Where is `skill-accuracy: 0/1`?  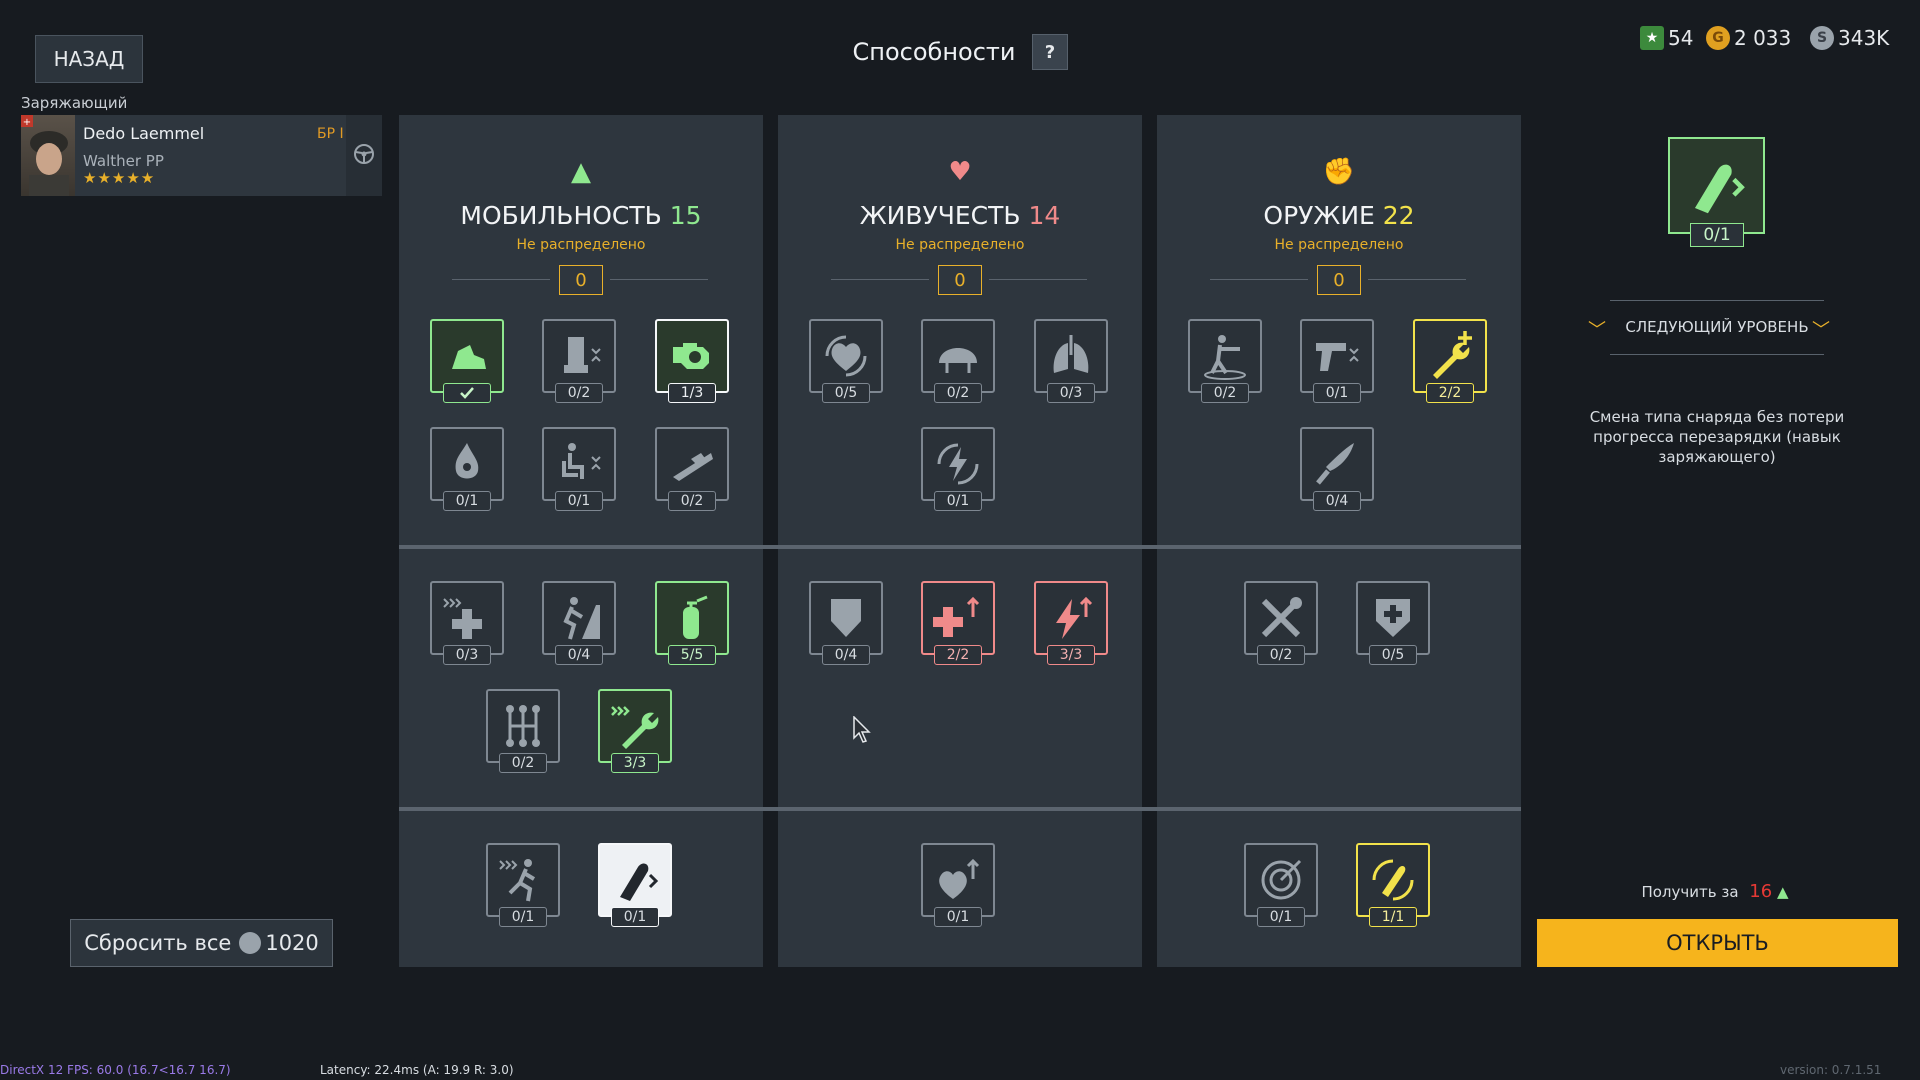 skill-accuracy: 0/1 is located at coordinates (1281, 885).